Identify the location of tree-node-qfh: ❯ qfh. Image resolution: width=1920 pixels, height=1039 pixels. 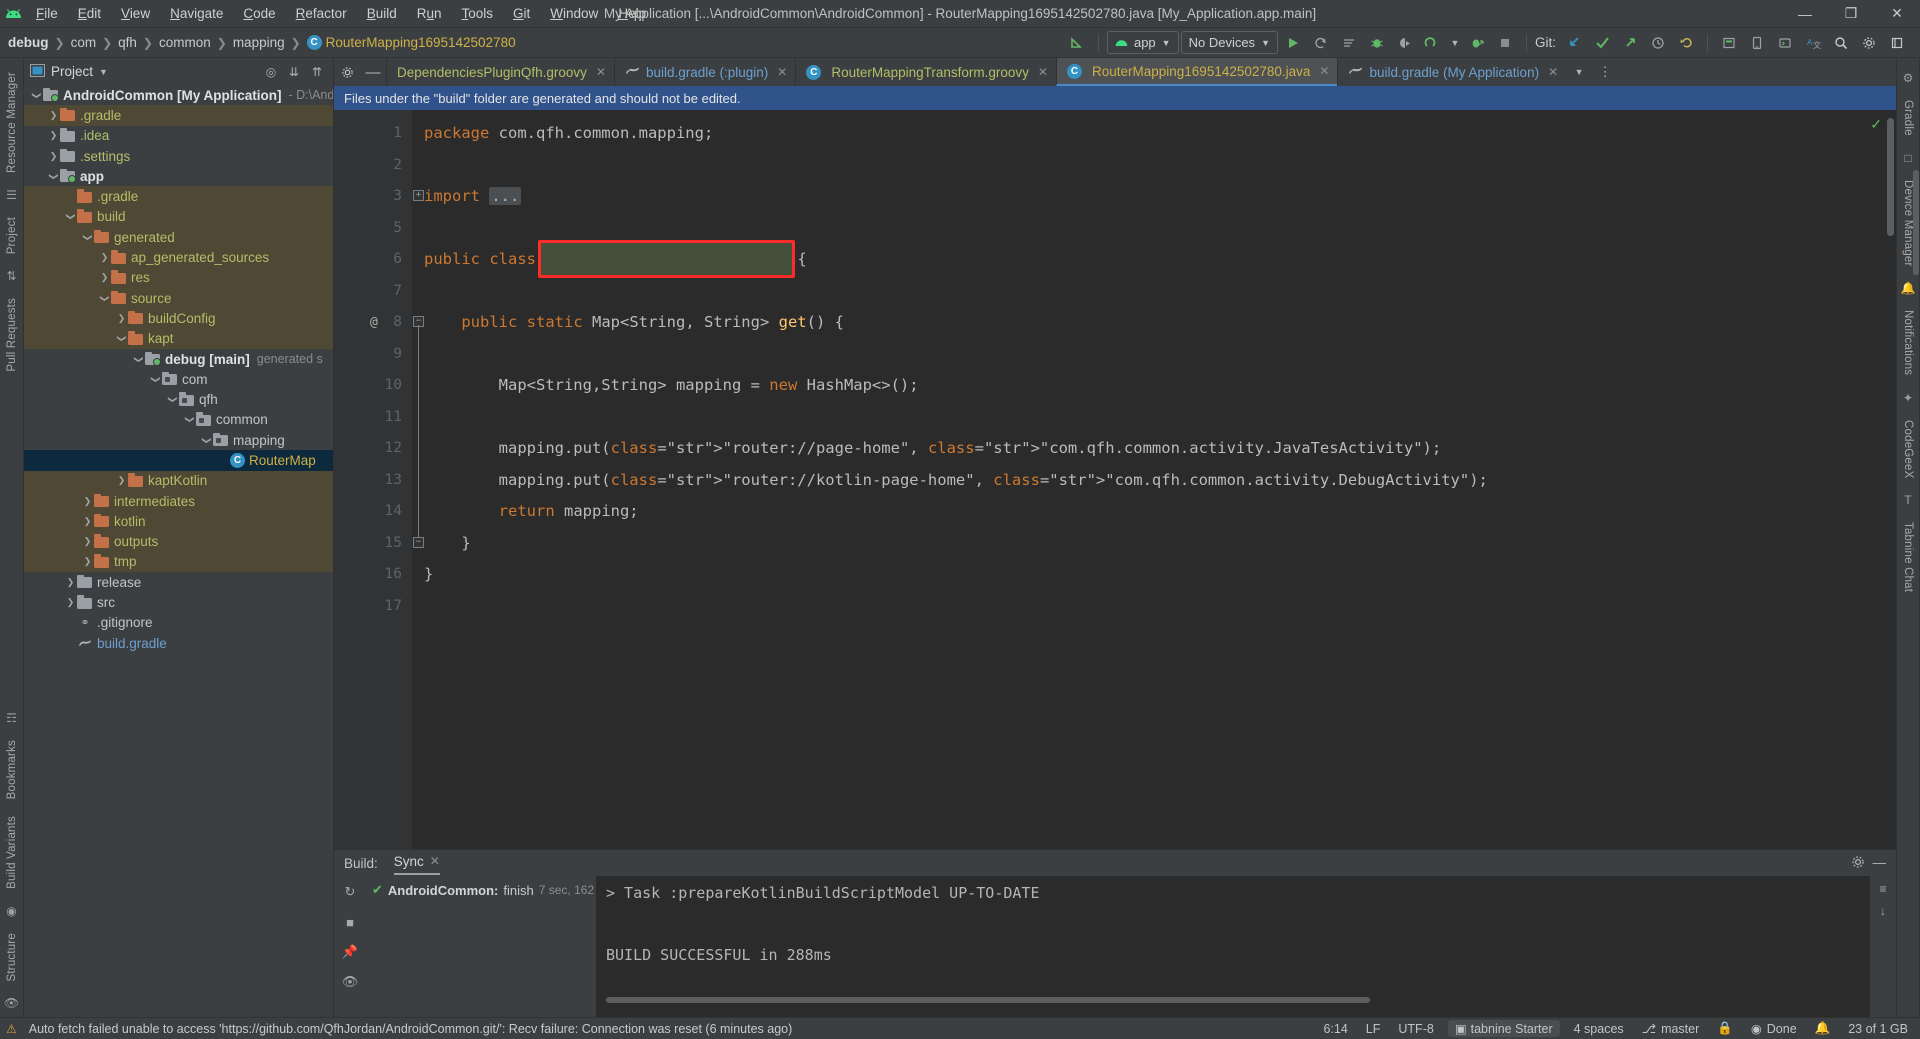
(178, 399).